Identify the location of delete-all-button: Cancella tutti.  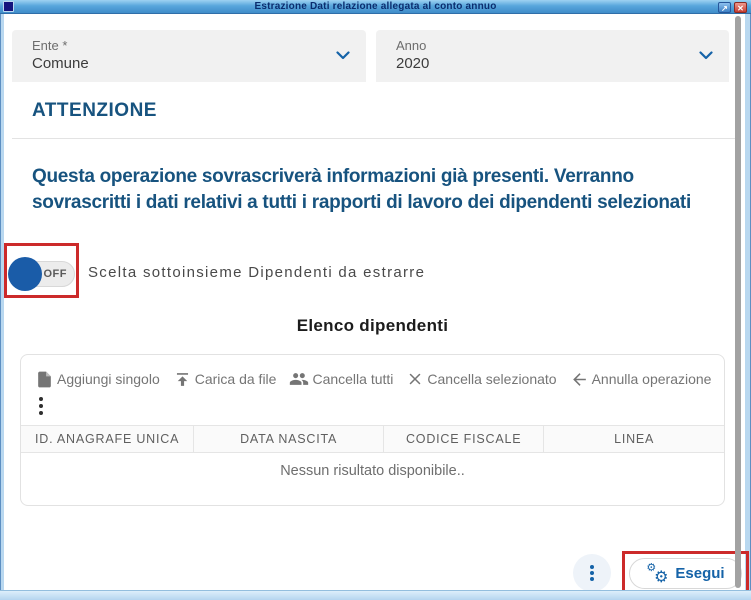
(341, 379).